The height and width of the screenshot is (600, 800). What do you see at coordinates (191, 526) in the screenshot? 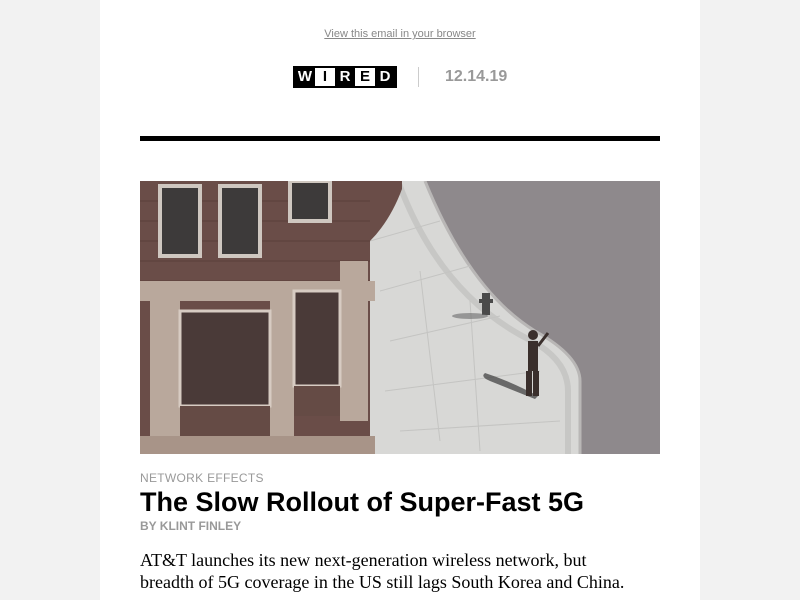
I see `article-byline: BY KLINT FINLEY` at bounding box center [191, 526].